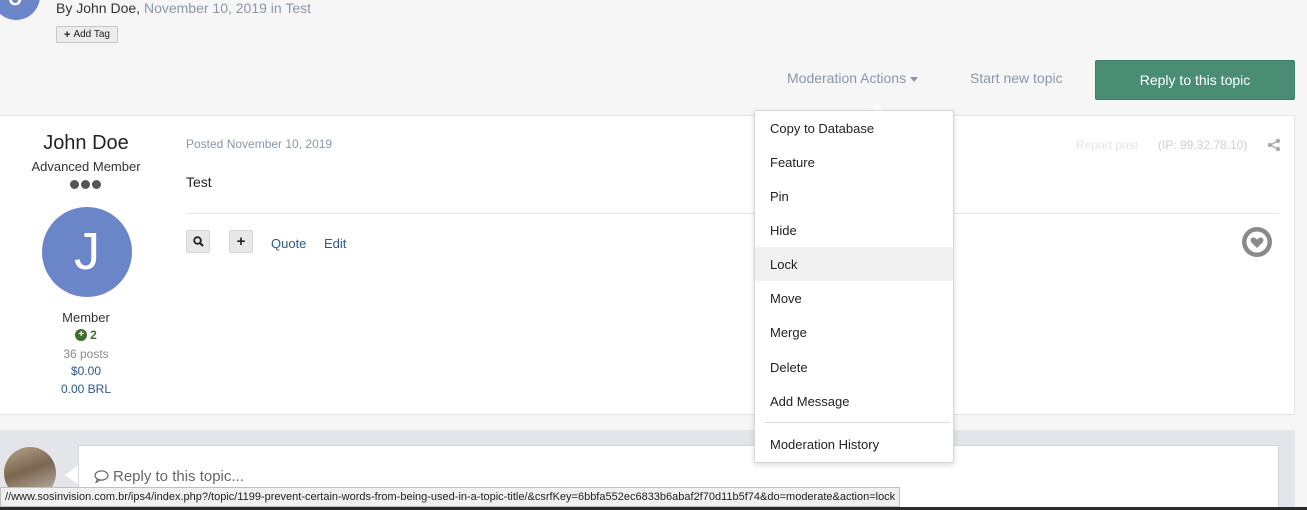 The image size is (1307, 510). I want to click on share-icon, so click(1274, 145).